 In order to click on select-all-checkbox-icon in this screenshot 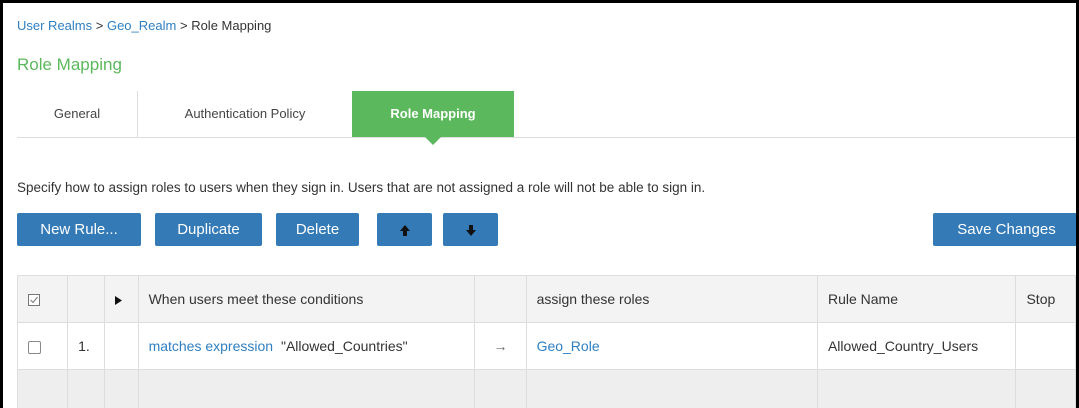, I will do `click(34, 300)`.